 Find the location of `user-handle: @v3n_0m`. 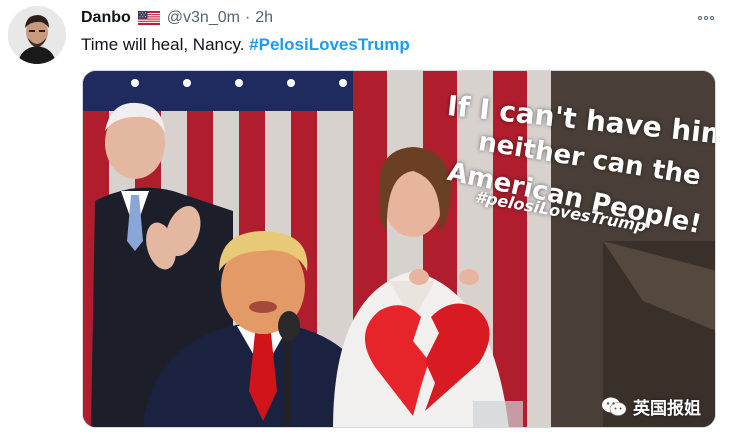

user-handle: @v3n_0m is located at coordinates (203, 18).